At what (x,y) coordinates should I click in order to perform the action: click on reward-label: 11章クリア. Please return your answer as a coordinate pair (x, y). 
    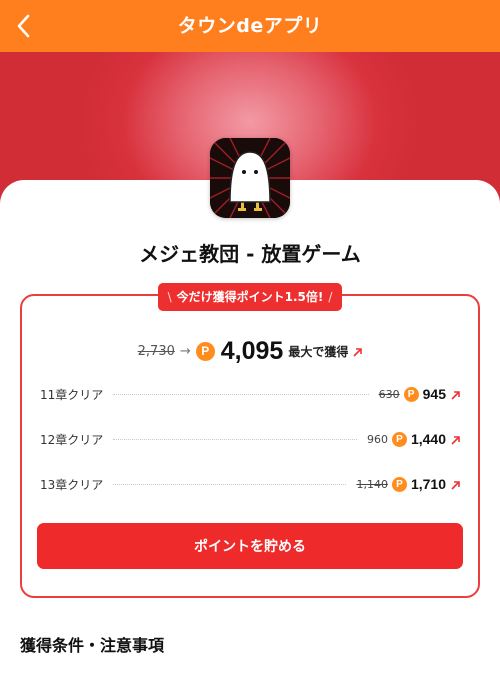
    Looking at the image, I should click on (72, 394).